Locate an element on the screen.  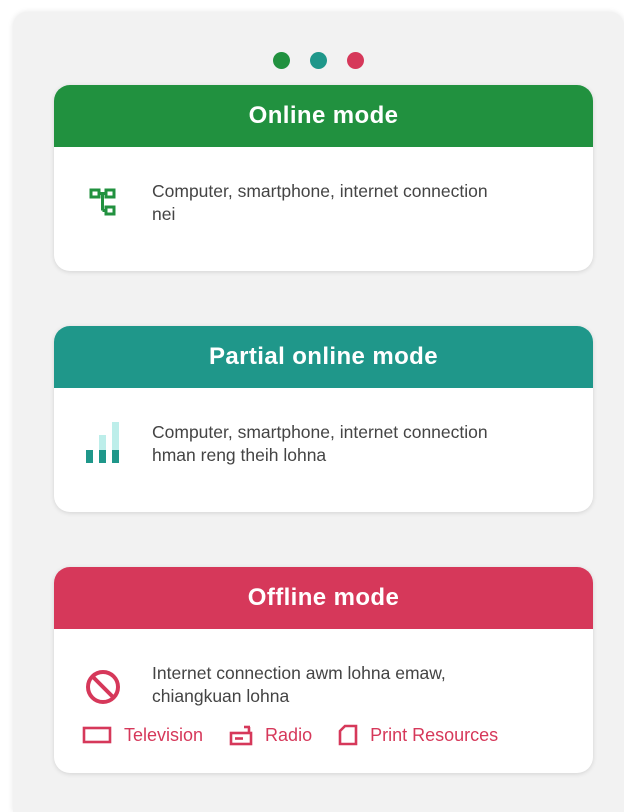
pager-dot-partial is located at coordinates (318, 60).